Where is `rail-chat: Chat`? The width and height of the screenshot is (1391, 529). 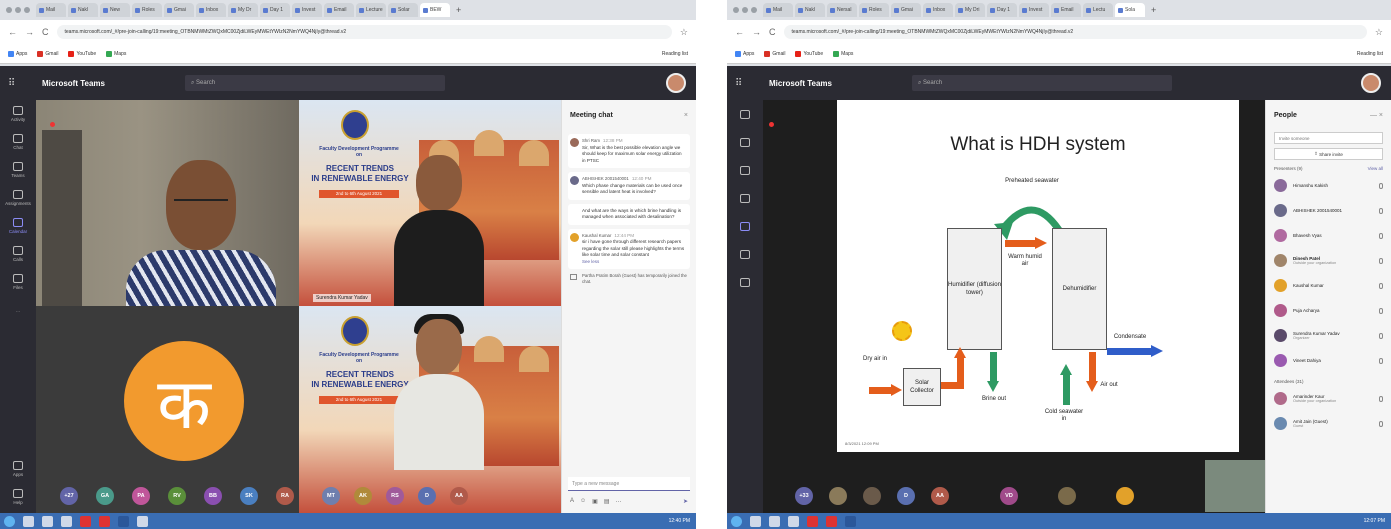 rail-chat: Chat is located at coordinates (18, 142).